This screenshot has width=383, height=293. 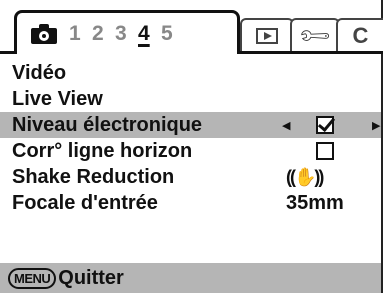 What do you see at coordinates (190, 99) in the screenshot?
I see `menu-item-live-view: Live View` at bounding box center [190, 99].